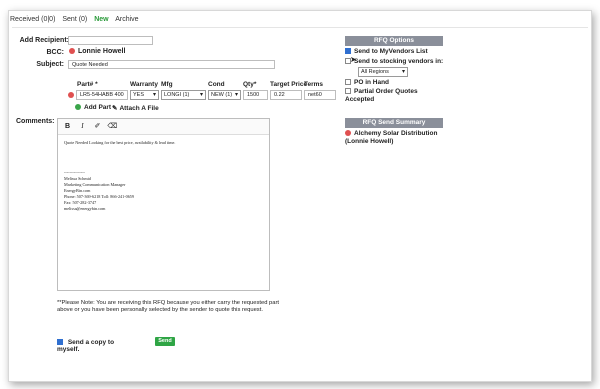 The image size is (600, 389). What do you see at coordinates (399, 61) in the screenshot?
I see `send-stocking-label: Send to stocking vendors in:` at bounding box center [399, 61].